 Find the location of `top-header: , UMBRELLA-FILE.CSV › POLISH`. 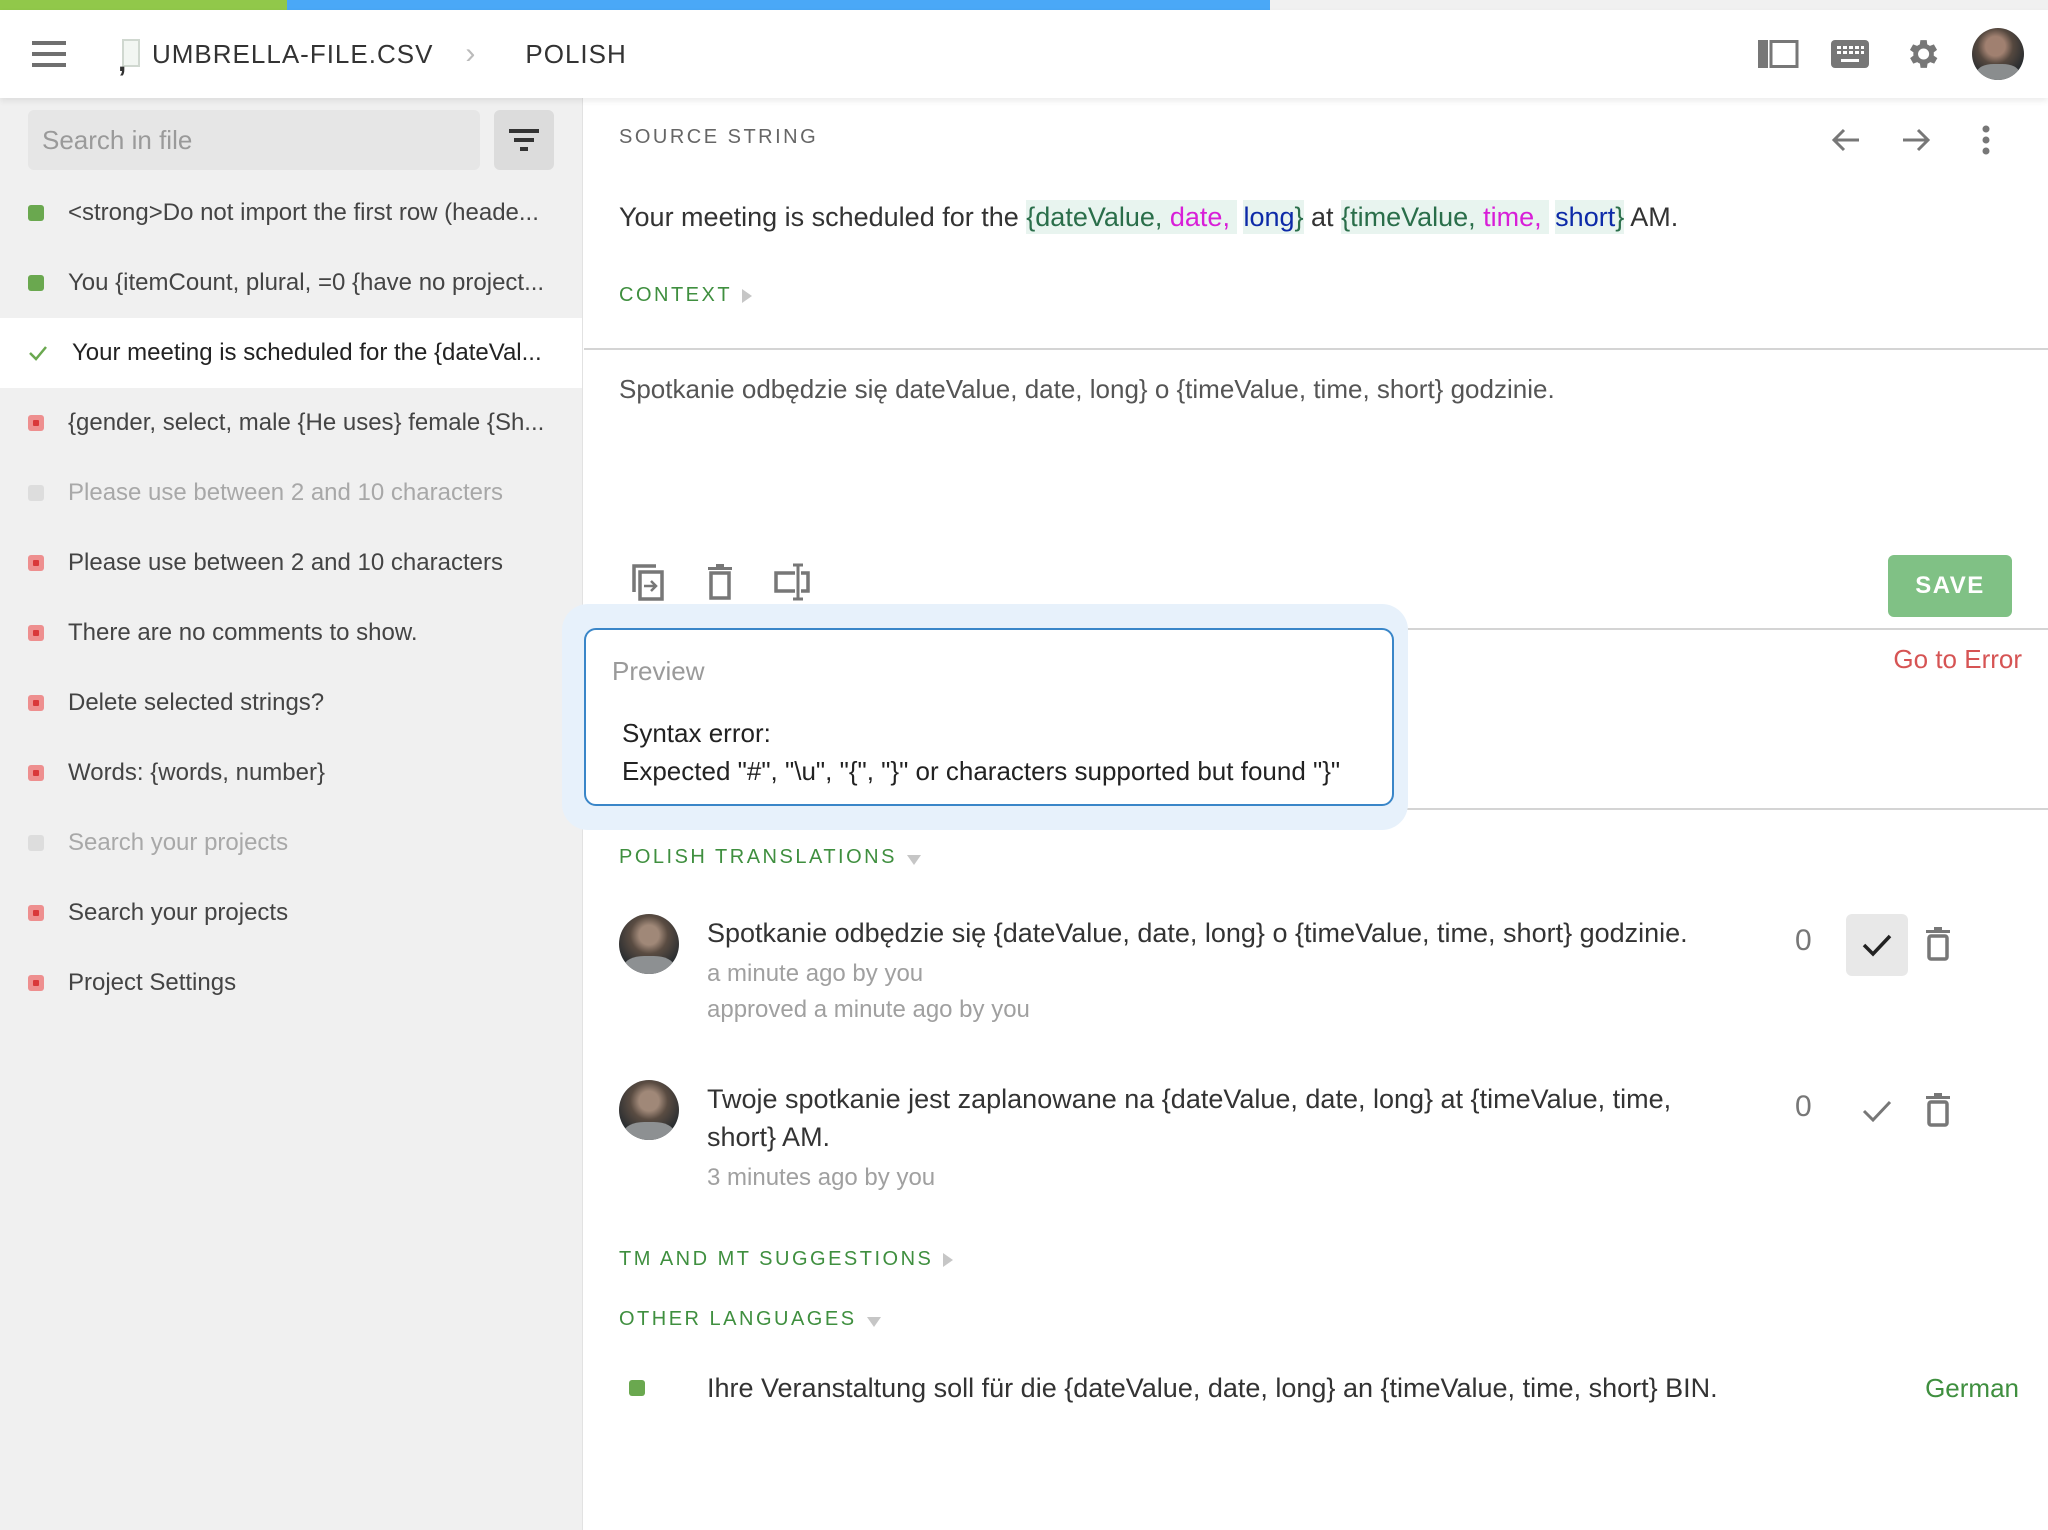

top-header: , UMBRELLA-FILE.CSV › POLISH is located at coordinates (1024, 54).